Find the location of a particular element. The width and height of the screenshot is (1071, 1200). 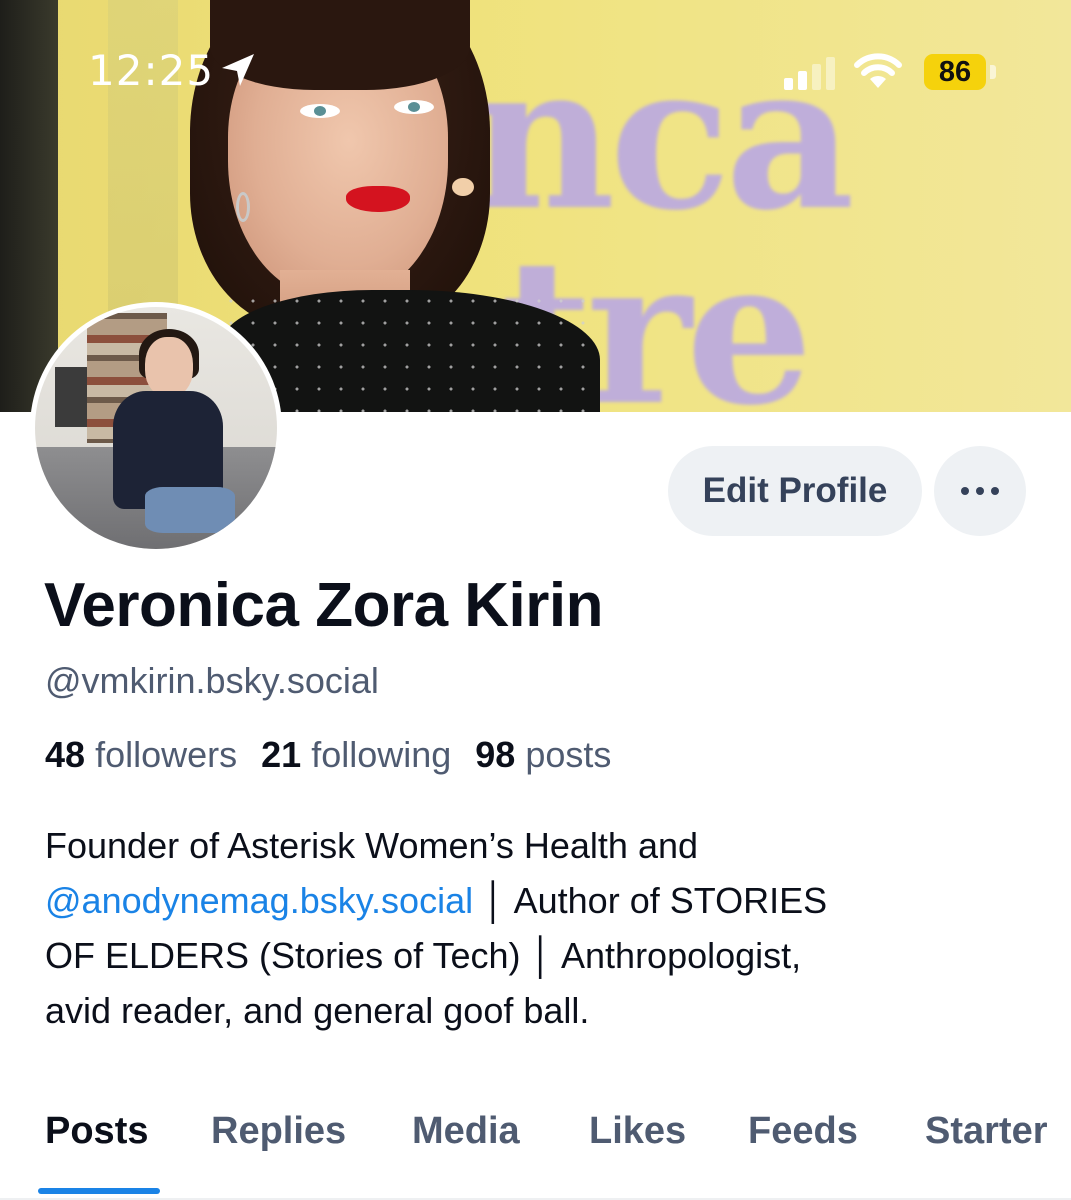

posts-stat: 98 posts is located at coordinates (543, 754).